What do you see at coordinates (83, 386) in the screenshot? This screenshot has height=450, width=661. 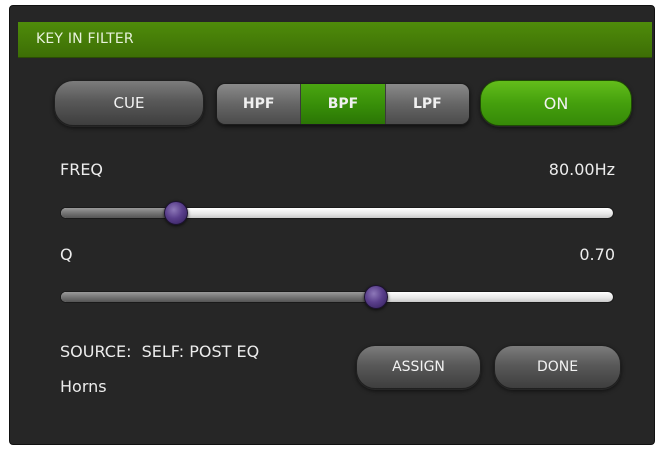 I see `channel-name: Horns` at bounding box center [83, 386].